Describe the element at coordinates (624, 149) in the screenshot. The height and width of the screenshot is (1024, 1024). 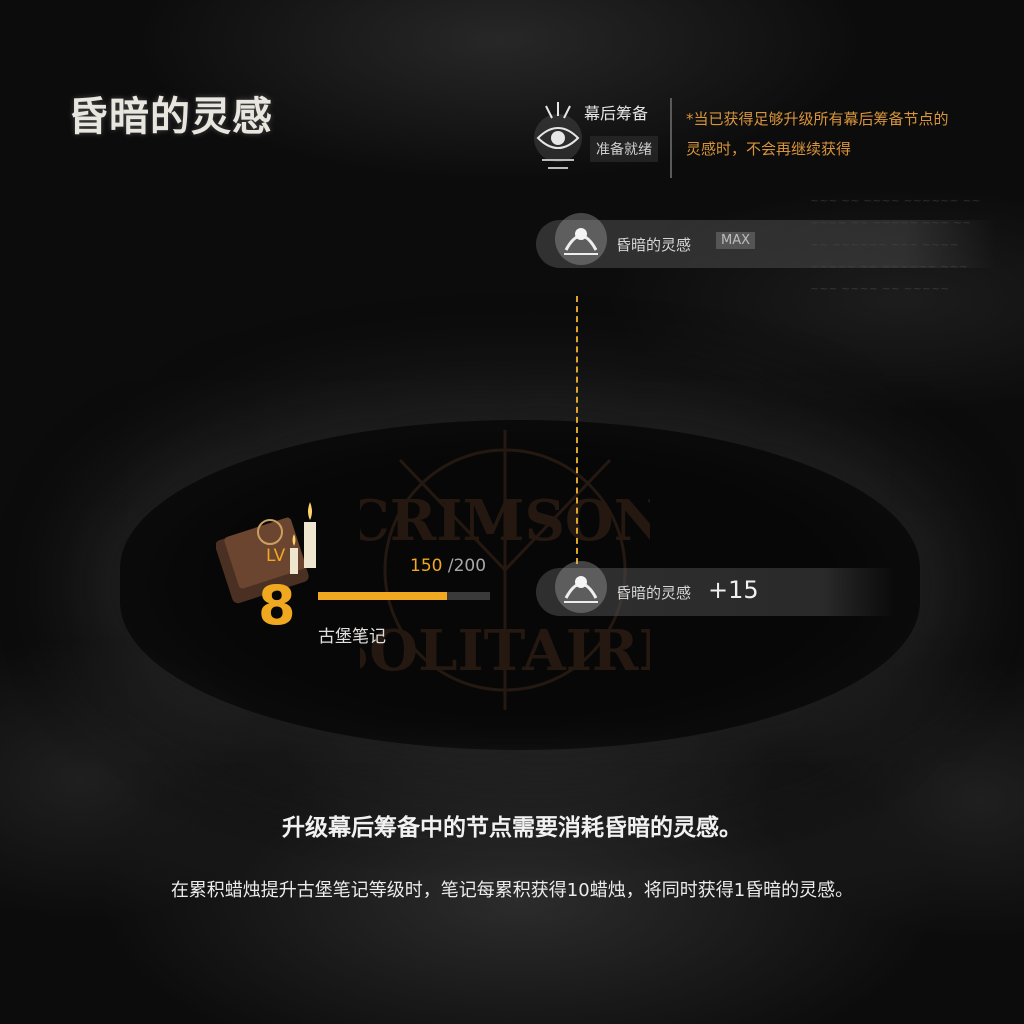
I see `prepare-status: 准备就绪` at that location.